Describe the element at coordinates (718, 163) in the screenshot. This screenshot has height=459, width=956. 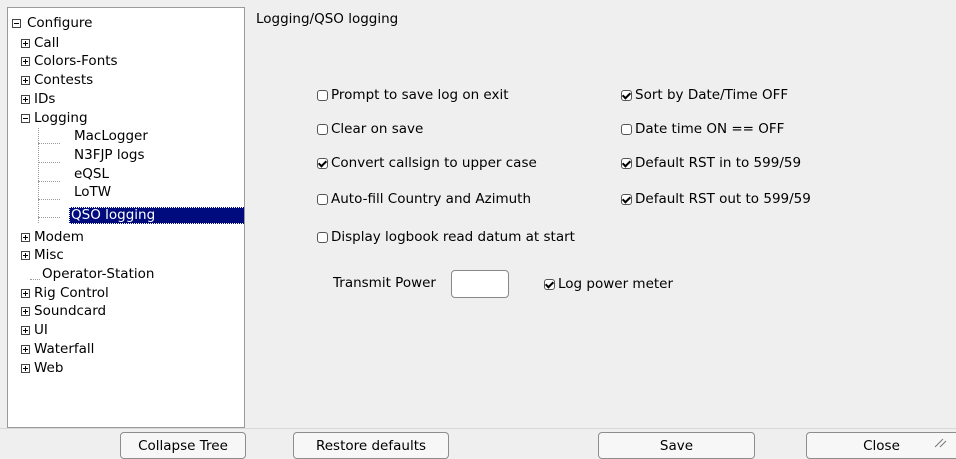
I see `checkbox-label: Default RST in to 599/59` at that location.